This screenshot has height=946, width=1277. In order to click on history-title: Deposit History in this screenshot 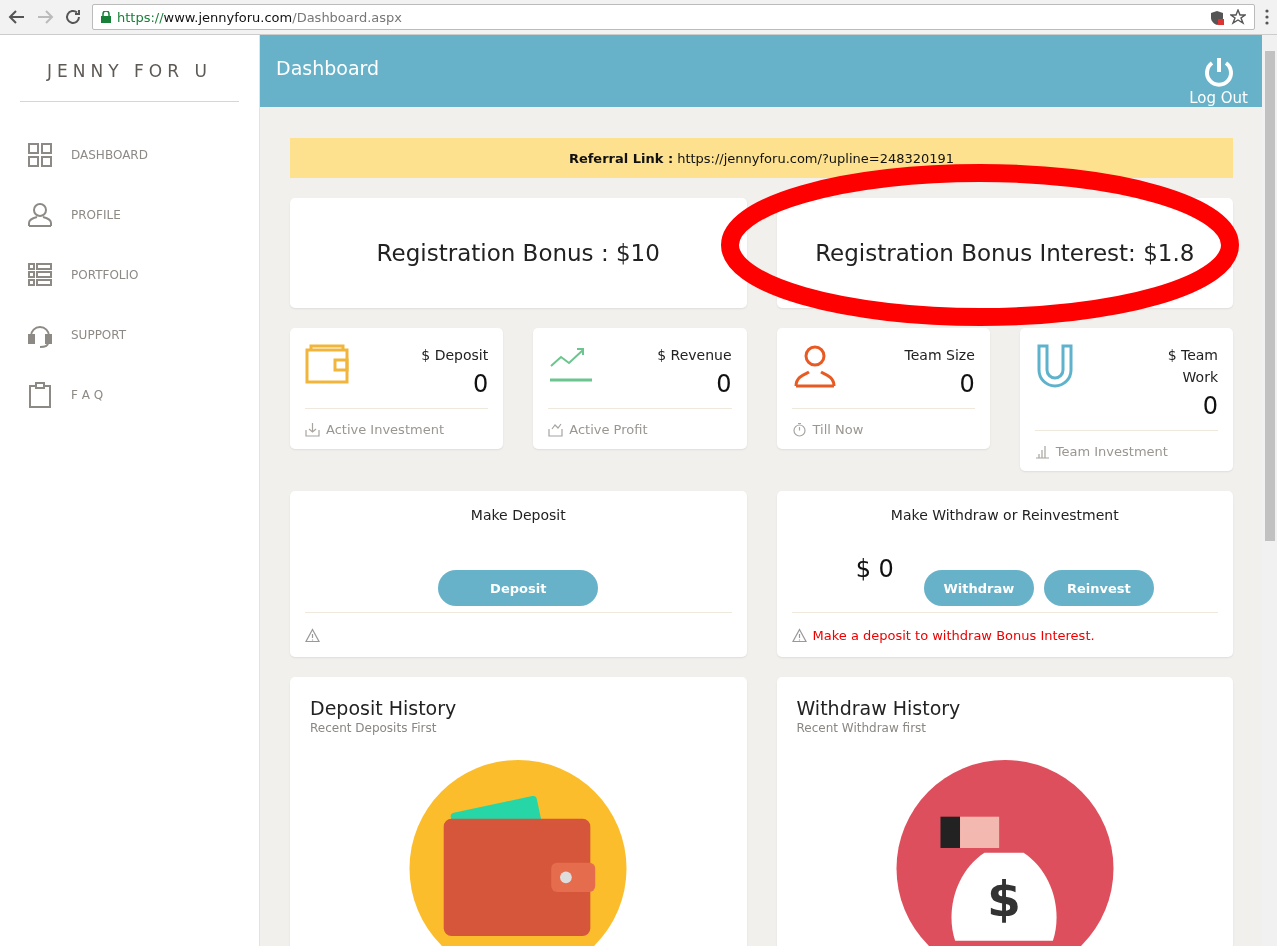, I will do `click(384, 708)`.